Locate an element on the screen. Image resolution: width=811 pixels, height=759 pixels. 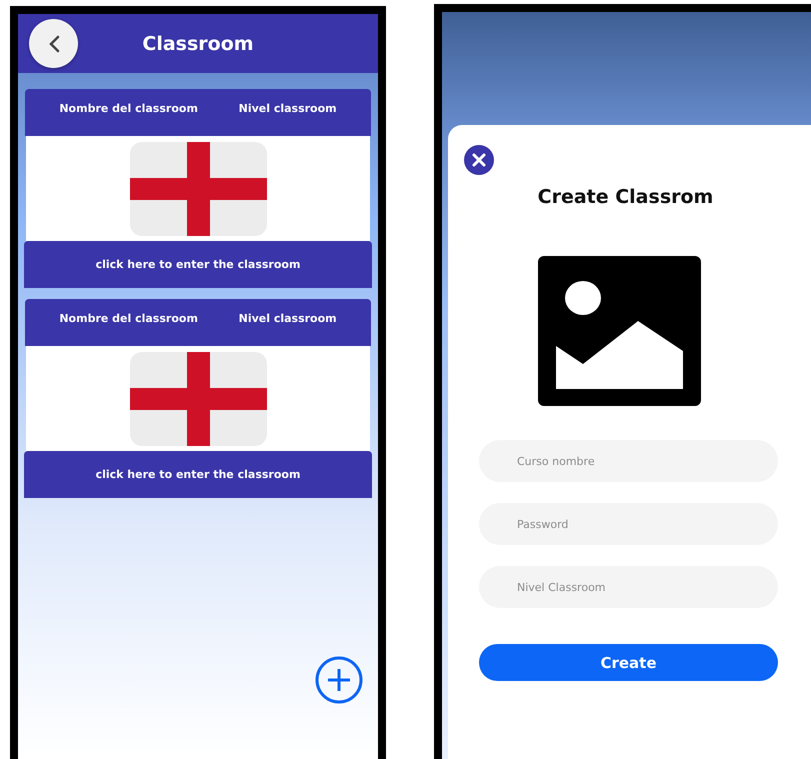
close-icon is located at coordinates (479, 160).